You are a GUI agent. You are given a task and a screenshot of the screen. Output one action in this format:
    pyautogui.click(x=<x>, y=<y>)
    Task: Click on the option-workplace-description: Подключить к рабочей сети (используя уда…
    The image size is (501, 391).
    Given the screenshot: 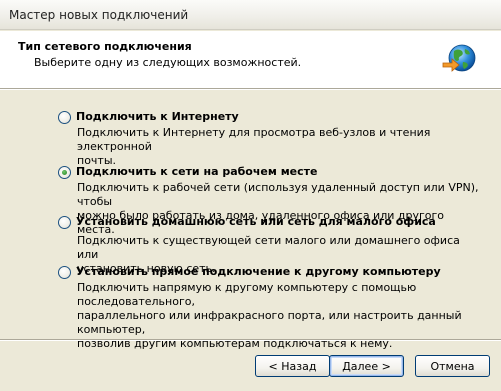 What is the action you would take?
    pyautogui.click(x=279, y=209)
    